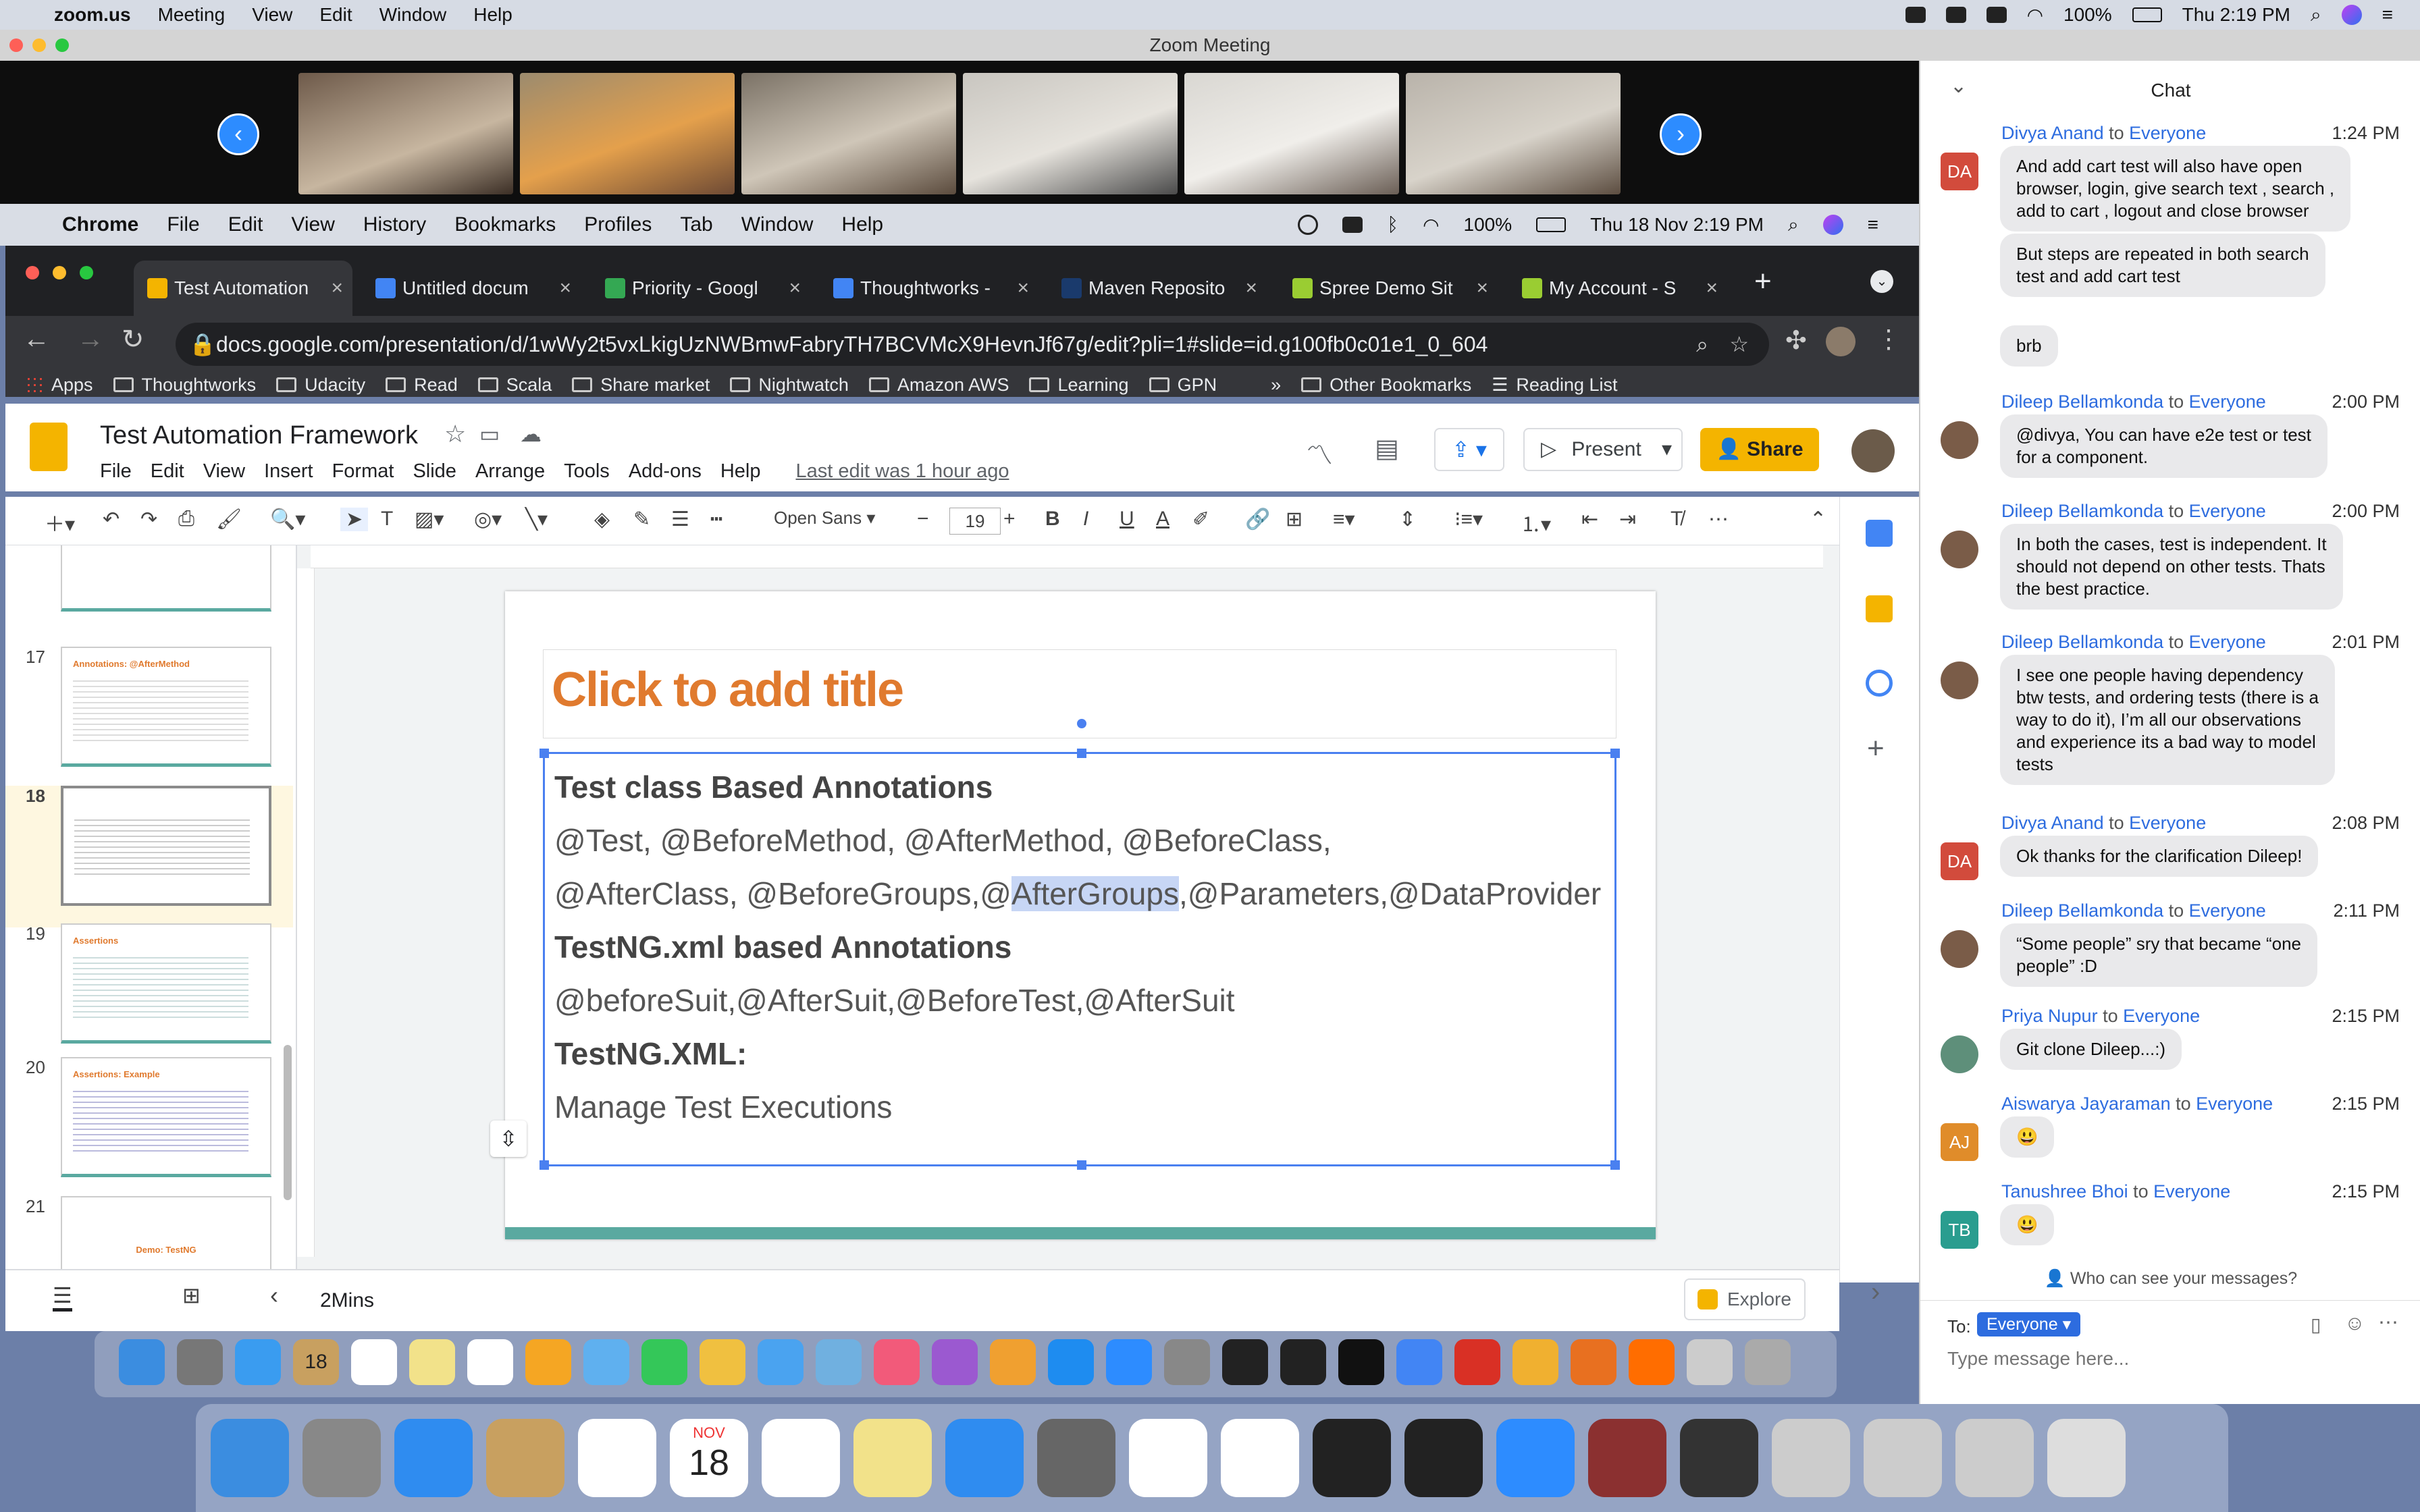 The height and width of the screenshot is (1512, 2420). Describe the element at coordinates (1085, 519) in the screenshot. I see `italic-icon: I` at that location.